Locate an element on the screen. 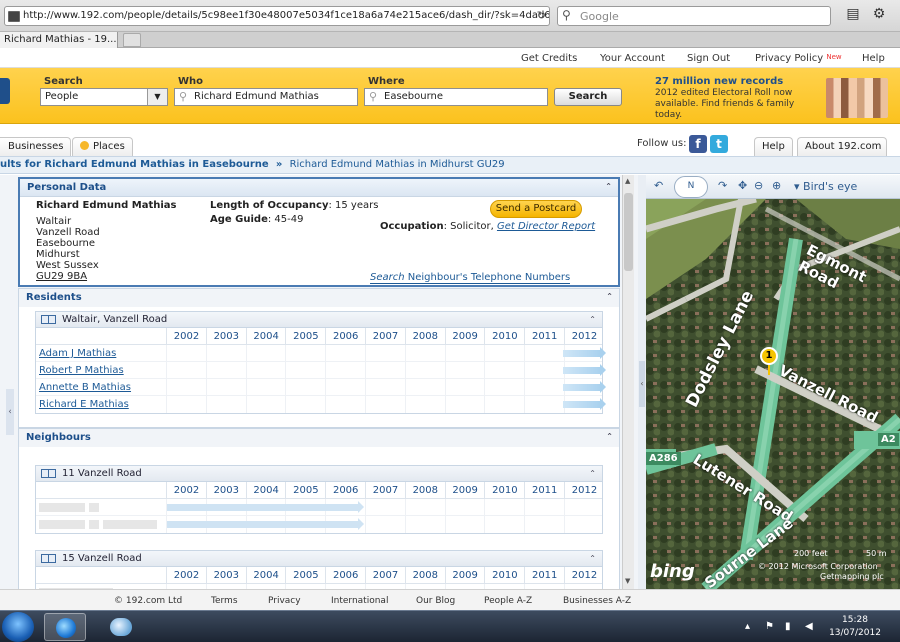 The height and width of the screenshot is (642, 900). table-row: Adam J Mathias is located at coordinates (321, 353).